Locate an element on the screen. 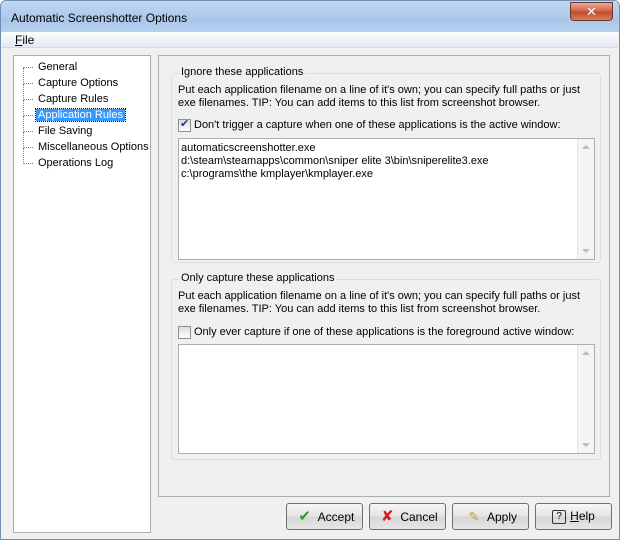  tree-item-miscellaneous-options: Miscellaneous Options is located at coordinates (86, 143).